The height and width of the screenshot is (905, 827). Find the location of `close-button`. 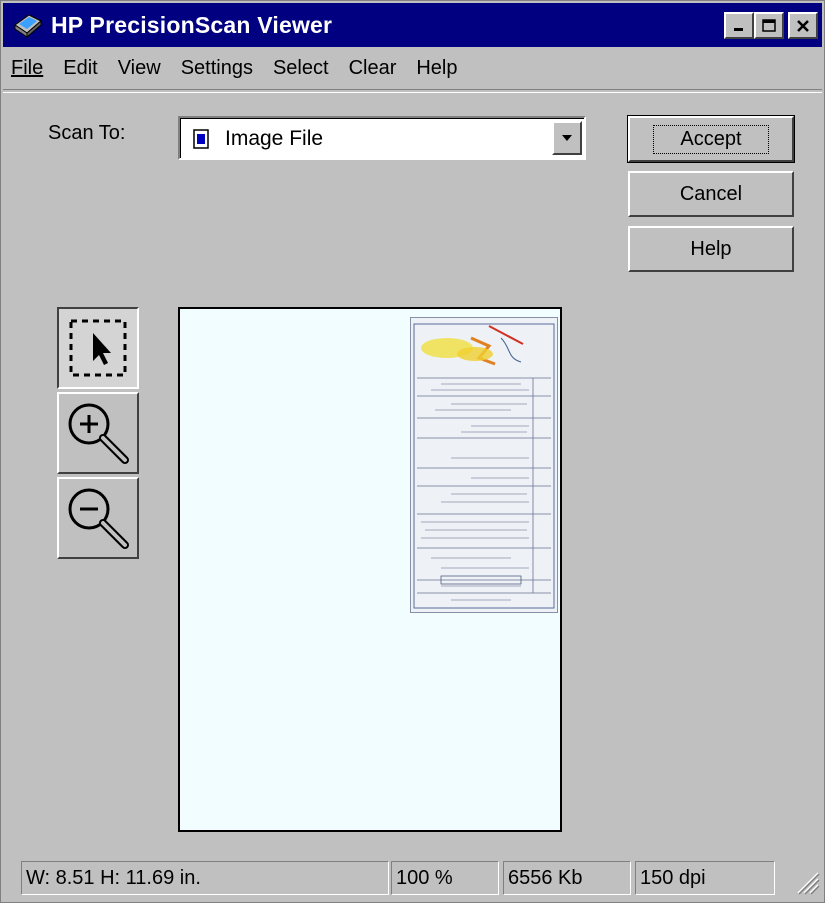

close-button is located at coordinates (803, 25).